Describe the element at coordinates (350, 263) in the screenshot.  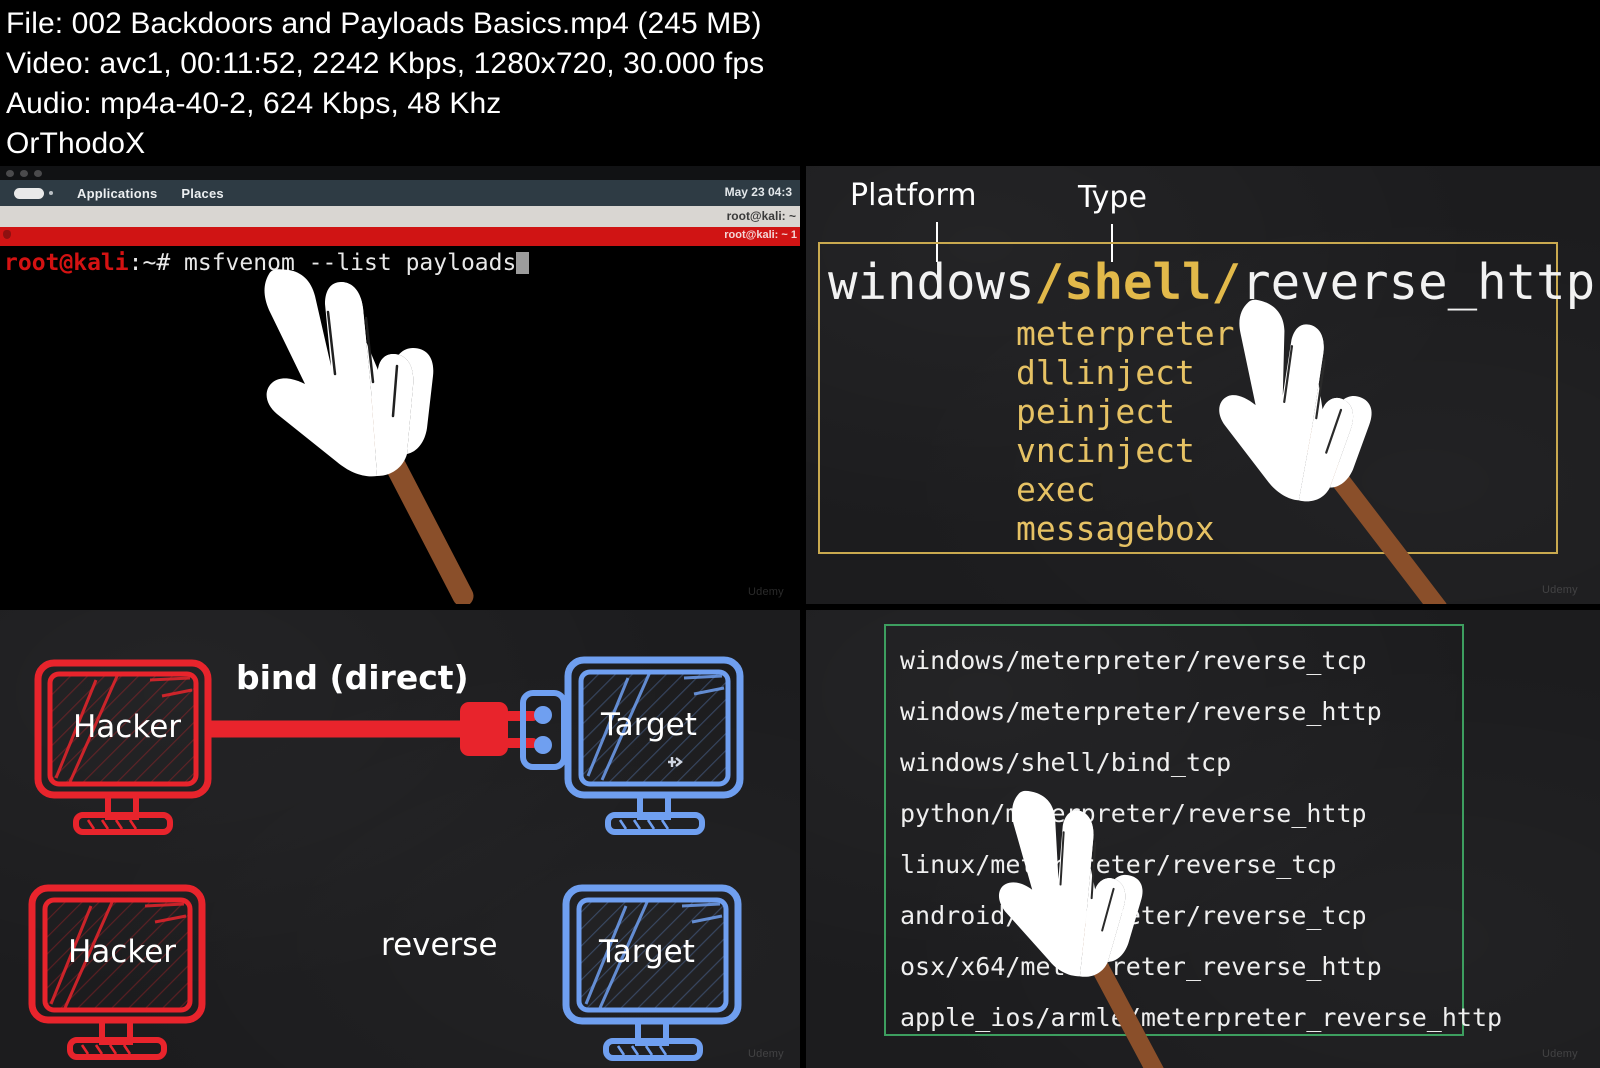
I see `terminal-command: msfvenom --list payloads` at that location.